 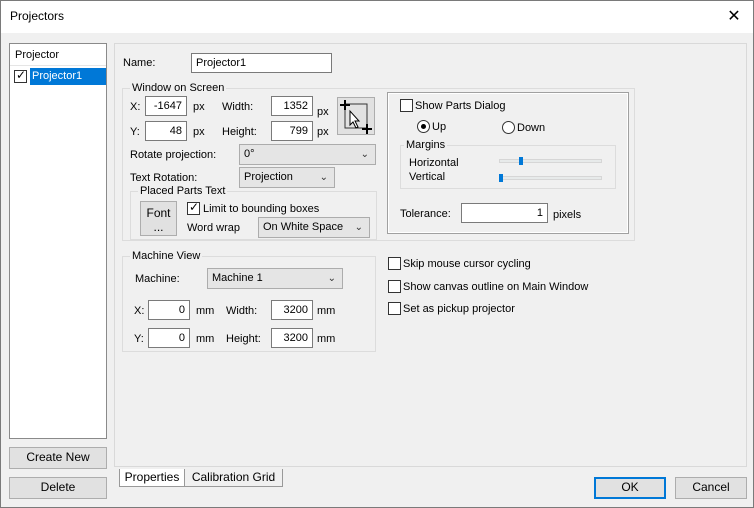 I want to click on window-x-input: -1647, so click(x=166, y=106).